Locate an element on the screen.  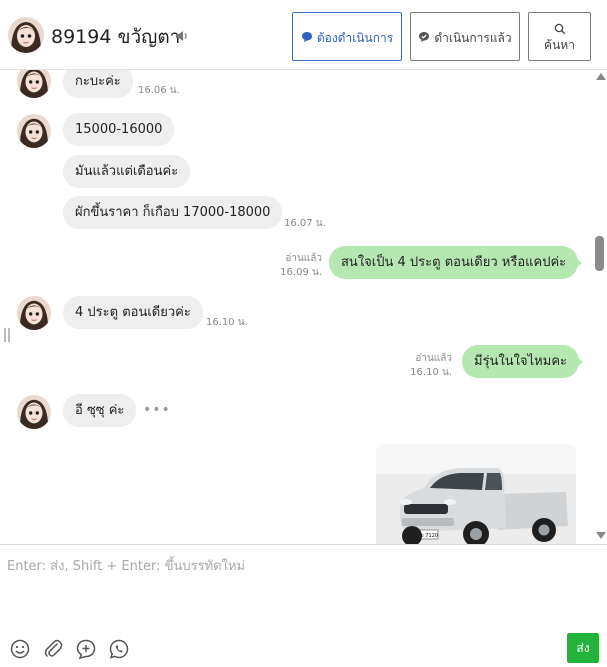
message-bubble: กะบะค่ะ is located at coordinates (98, 84).